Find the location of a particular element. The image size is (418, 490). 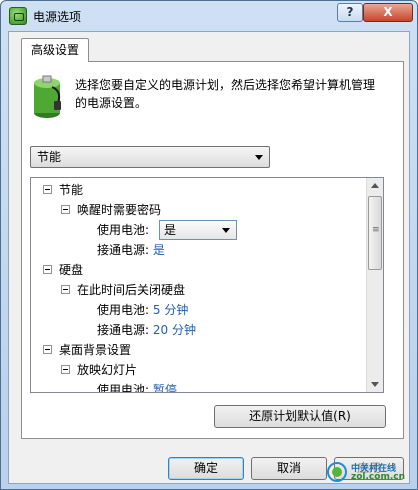

tree-setting-row: 使用电池: 是 is located at coordinates (197, 230).